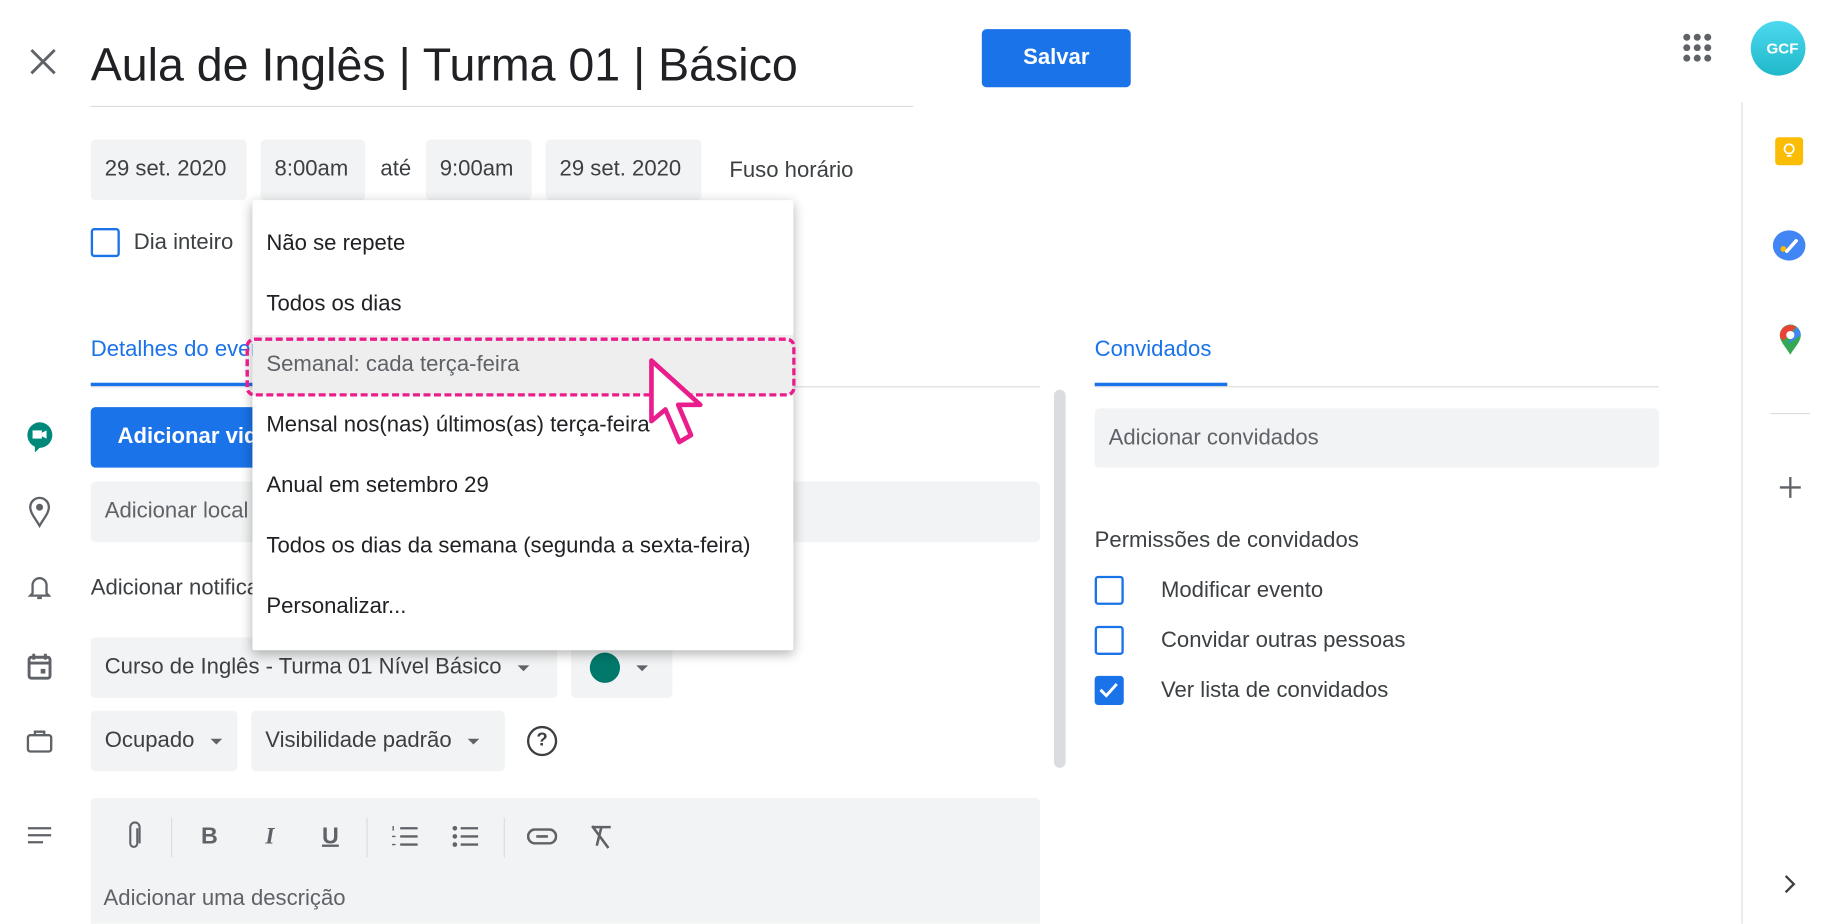  I want to click on end-time-field: 9:00am, so click(478, 170).